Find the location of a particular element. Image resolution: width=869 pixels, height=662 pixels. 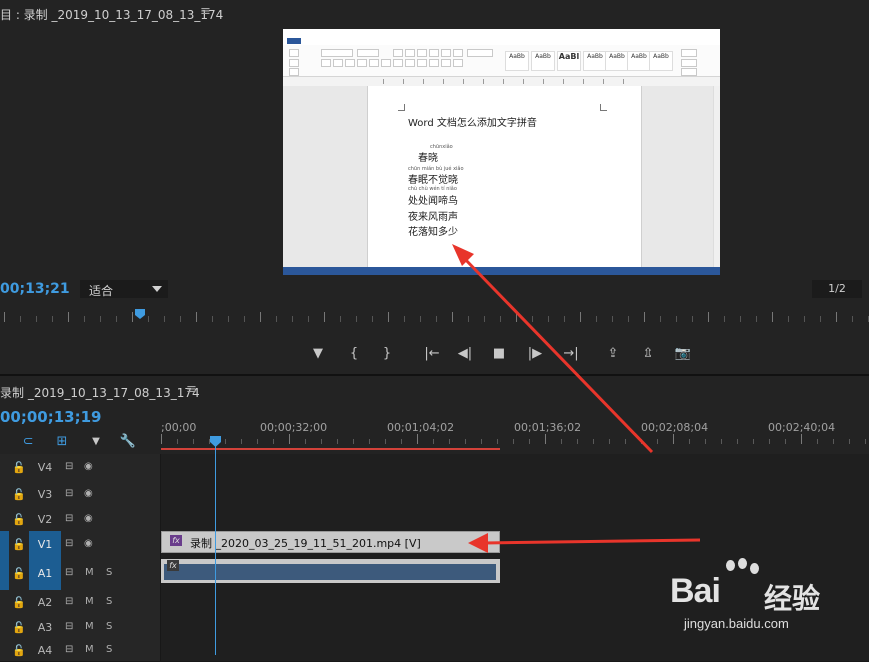

track-name-toggle: A2 is located at coordinates (45, 602).